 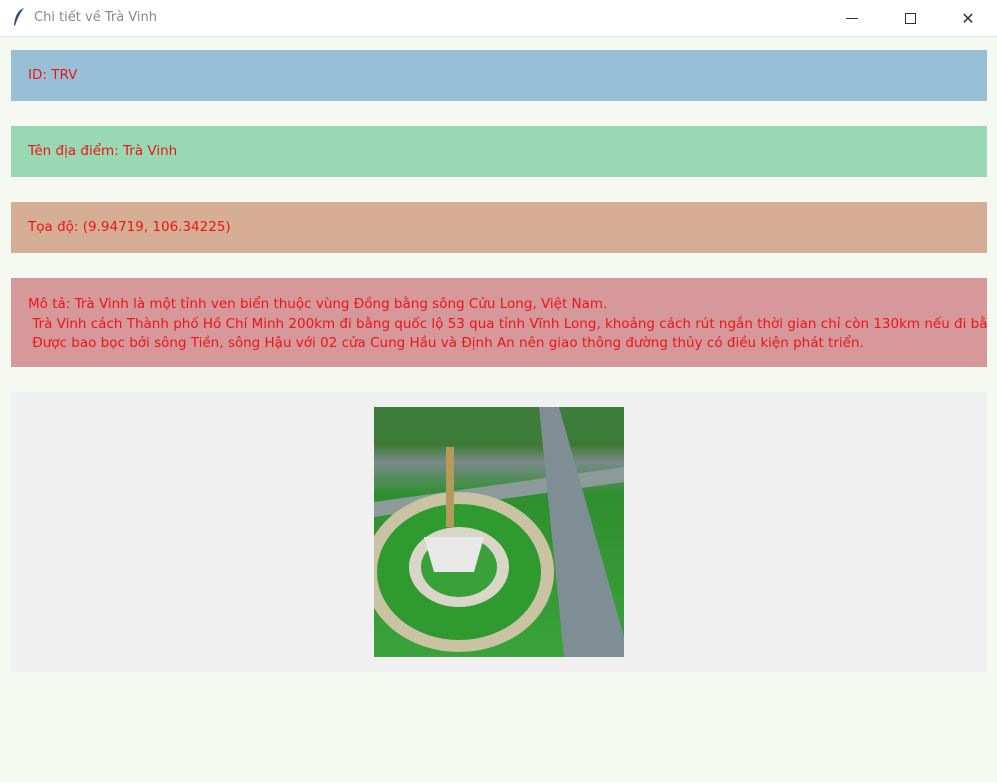 I want to click on minimize-icon, so click(x=852, y=18).